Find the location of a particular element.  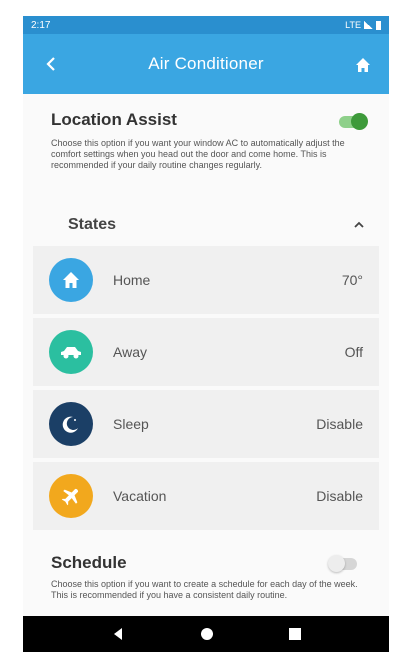

state-label: Sleep is located at coordinates (131, 424).